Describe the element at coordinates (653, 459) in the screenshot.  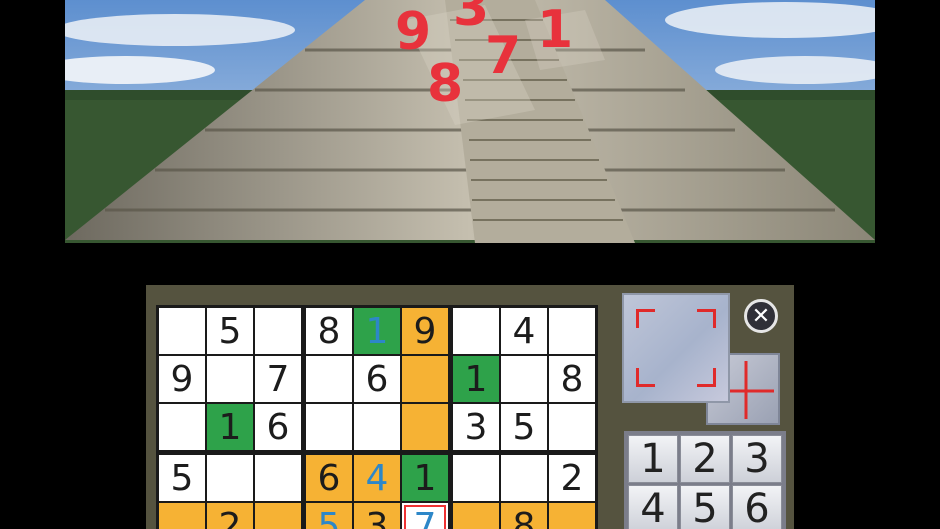
I see `number-key-1: 1` at that location.